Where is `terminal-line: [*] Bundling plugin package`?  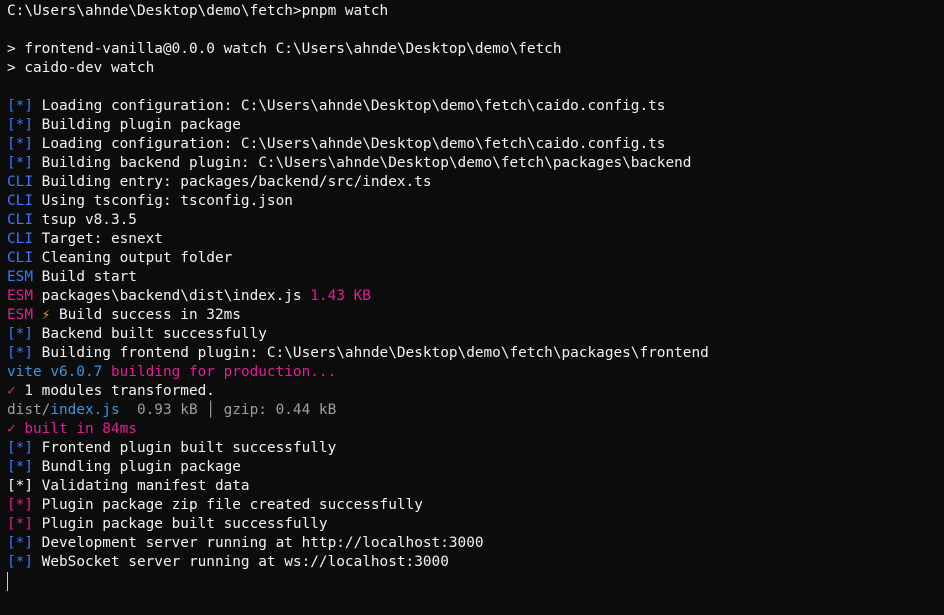
terminal-line: [*] Bundling plugin package is located at coordinates (475, 467).